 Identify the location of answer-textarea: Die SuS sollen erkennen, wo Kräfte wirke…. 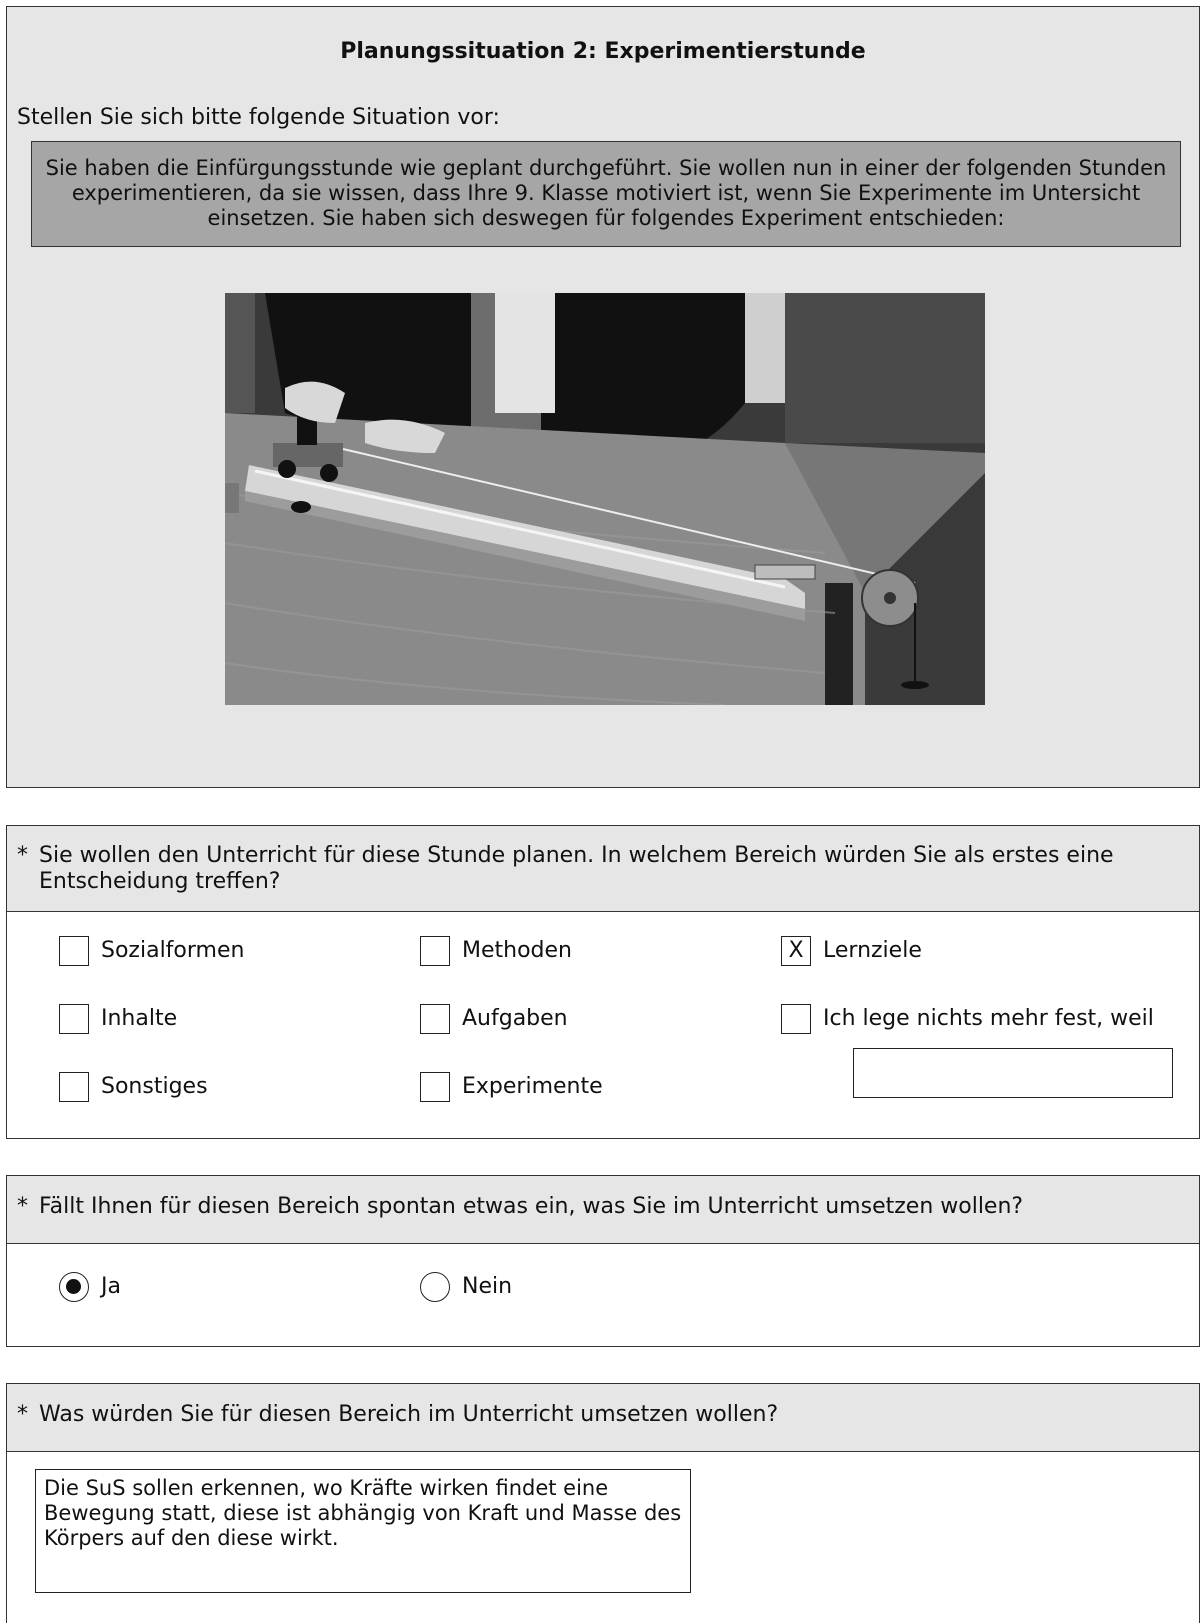
(363, 1531).